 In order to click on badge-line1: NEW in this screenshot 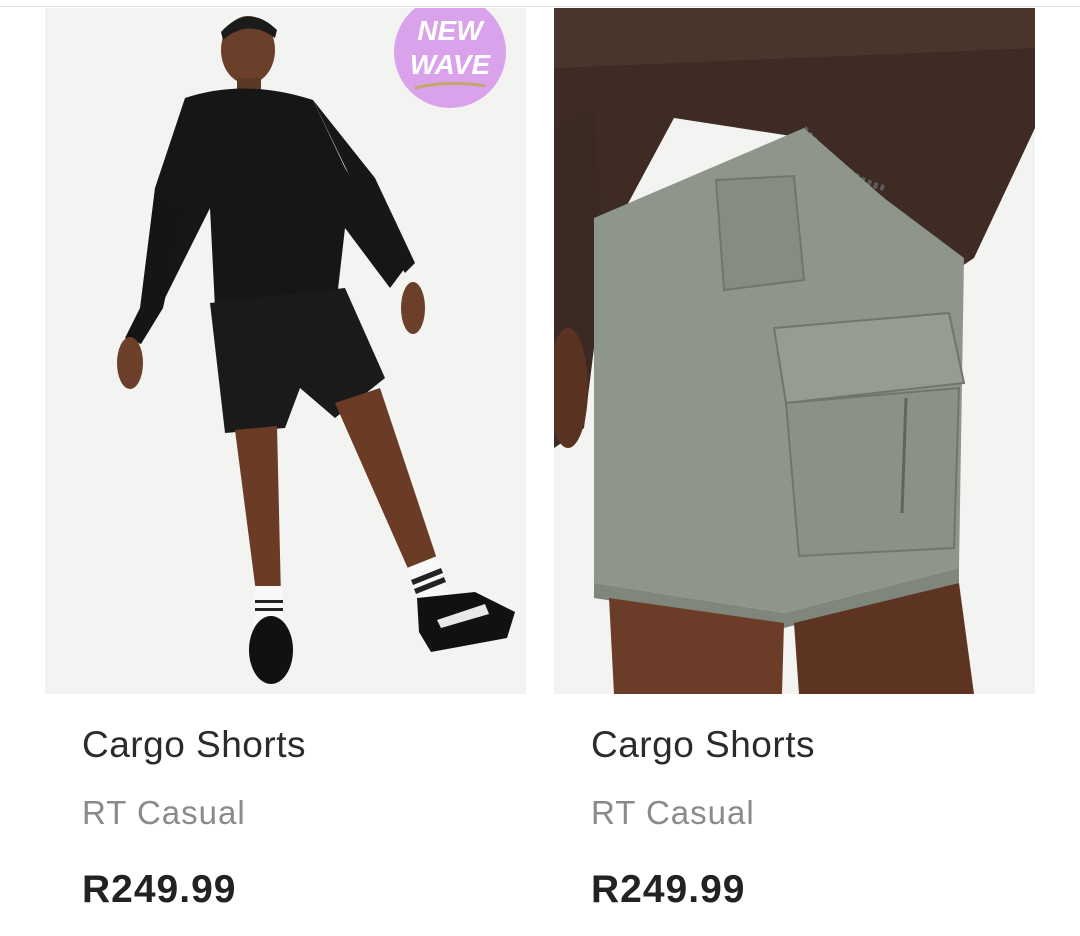, I will do `click(451, 30)`.